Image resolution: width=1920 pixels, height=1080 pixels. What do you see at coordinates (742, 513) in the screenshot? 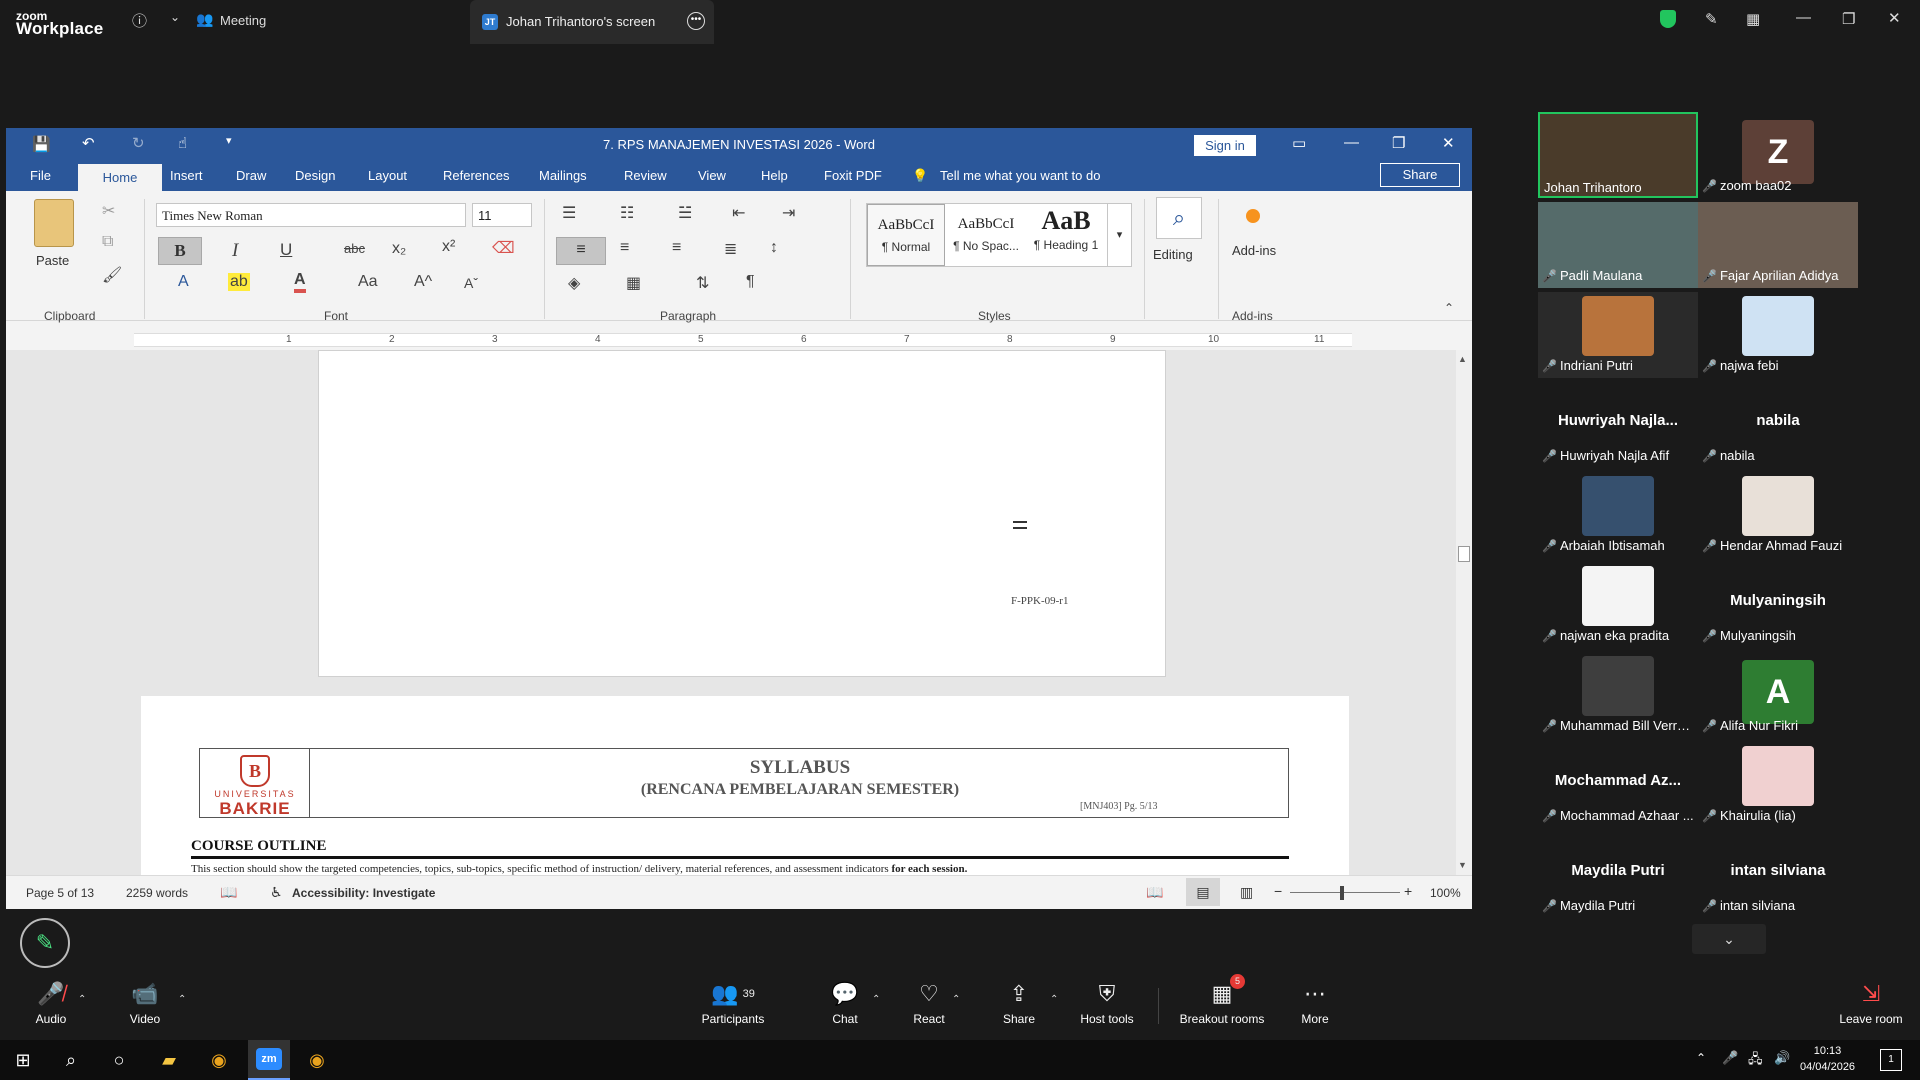
I see `document-page: F-PPK-09-r1` at bounding box center [742, 513].